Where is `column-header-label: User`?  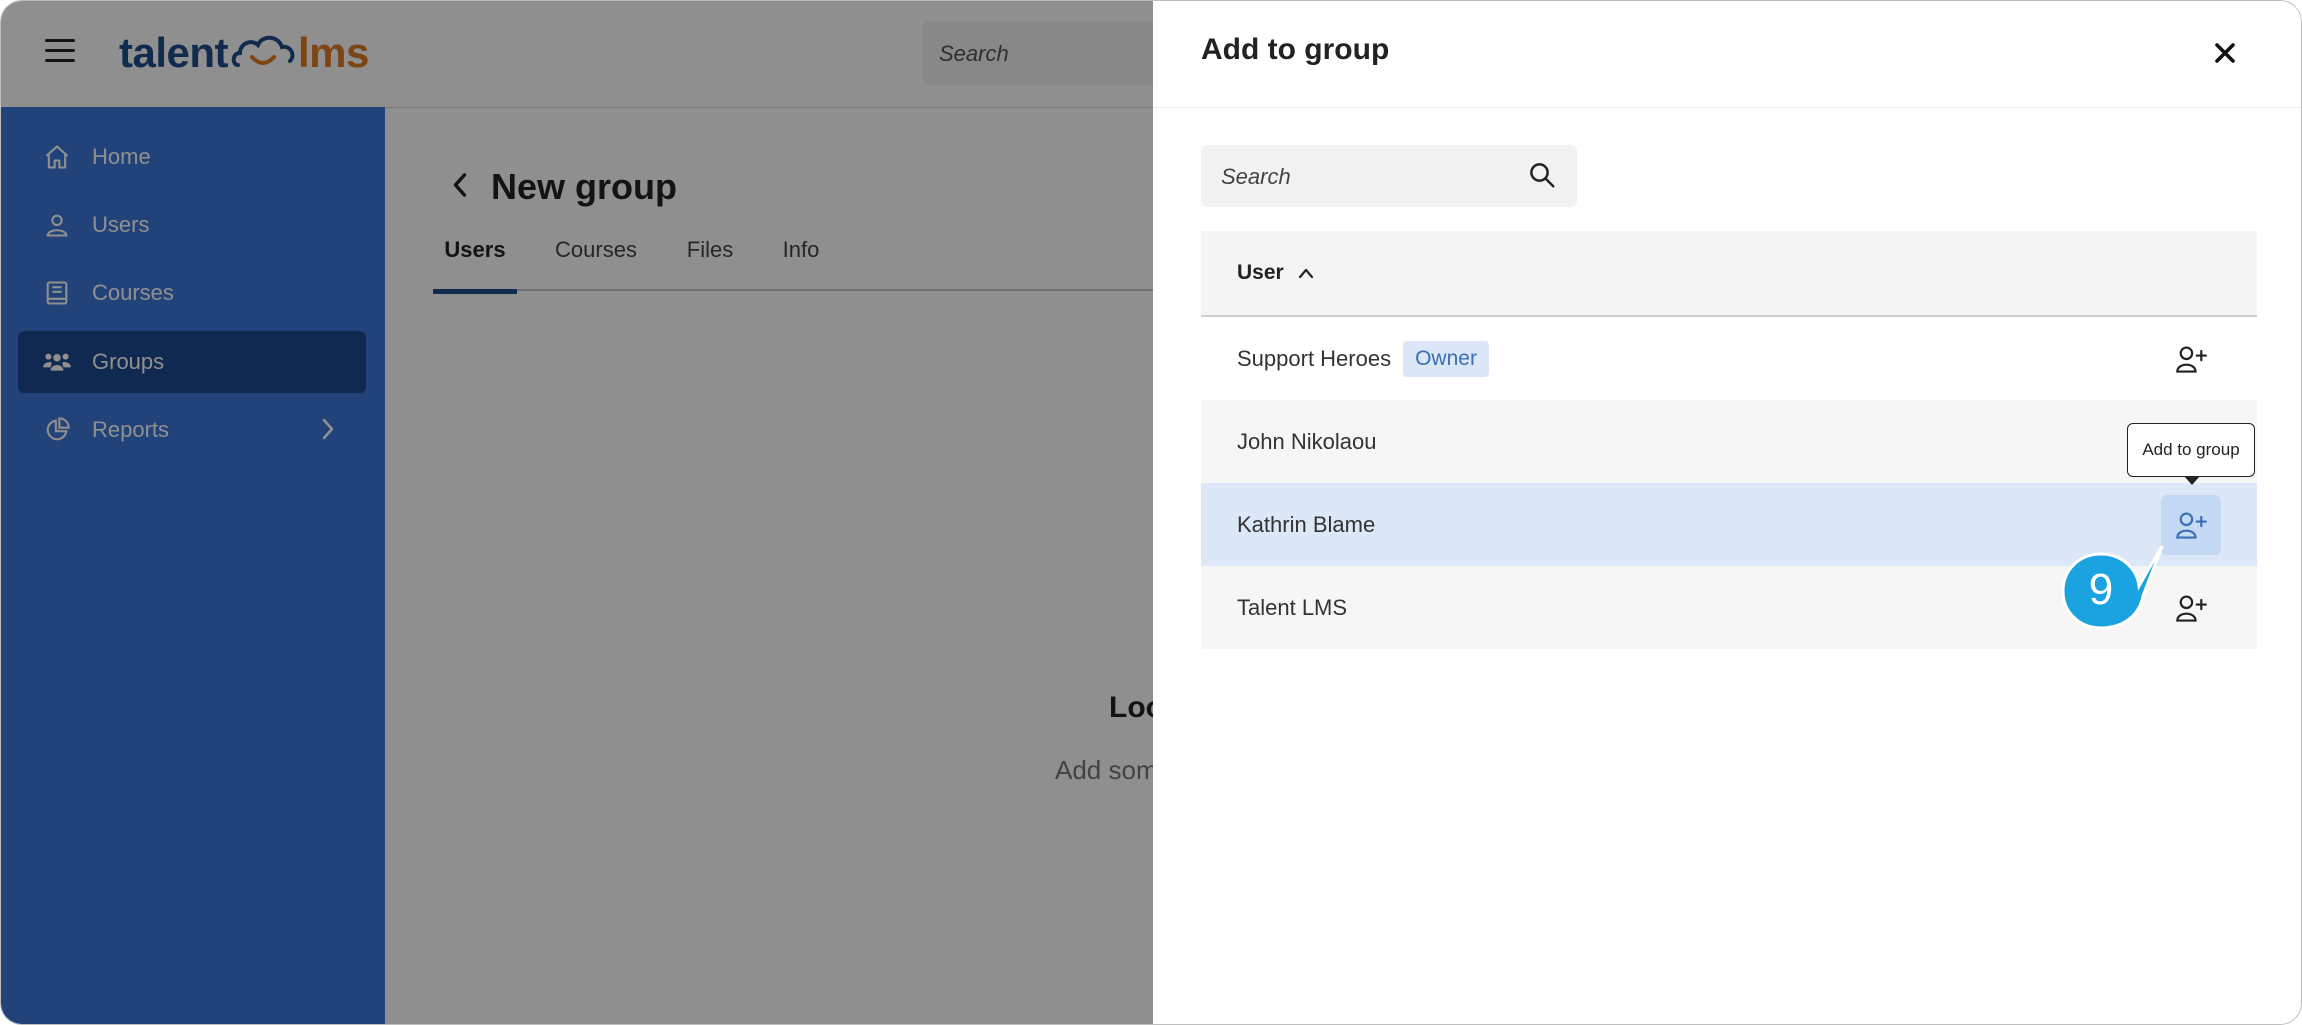
column-header-label: User is located at coordinates (1260, 272).